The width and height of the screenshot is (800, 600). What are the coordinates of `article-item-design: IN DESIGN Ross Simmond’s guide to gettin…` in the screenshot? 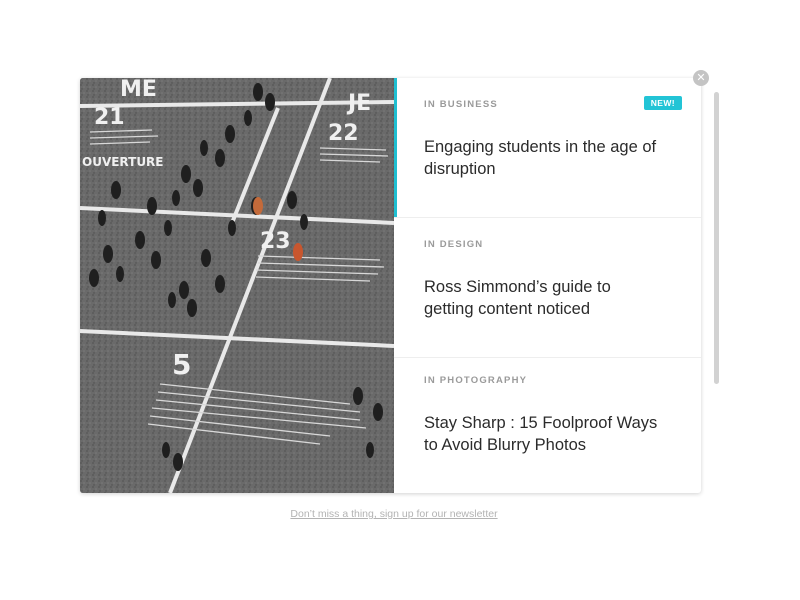 It's located at (547, 288).